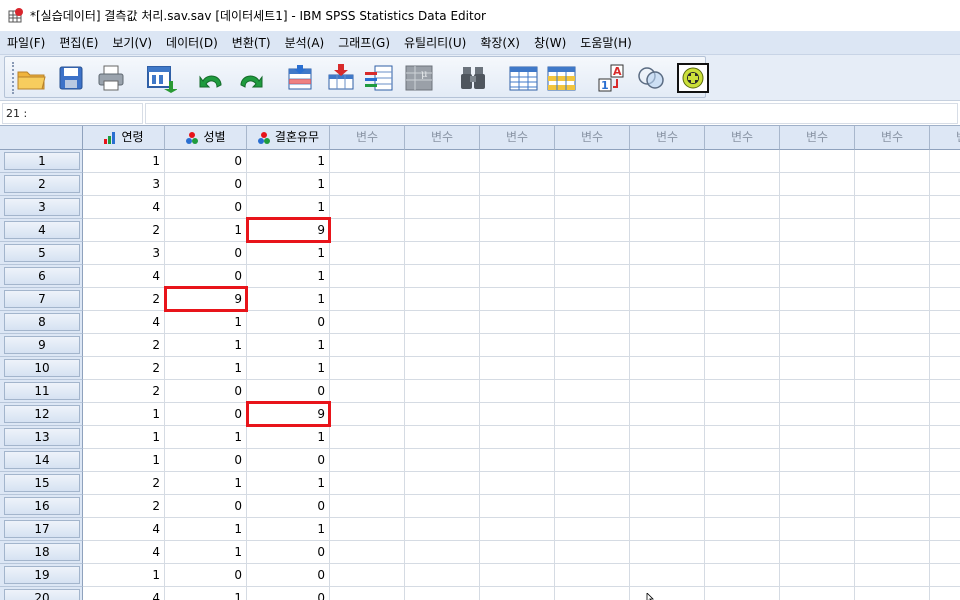 This screenshot has width=960, height=600. What do you see at coordinates (26, 43) in the screenshot?
I see `menu-item-0: 파일(F)` at bounding box center [26, 43].